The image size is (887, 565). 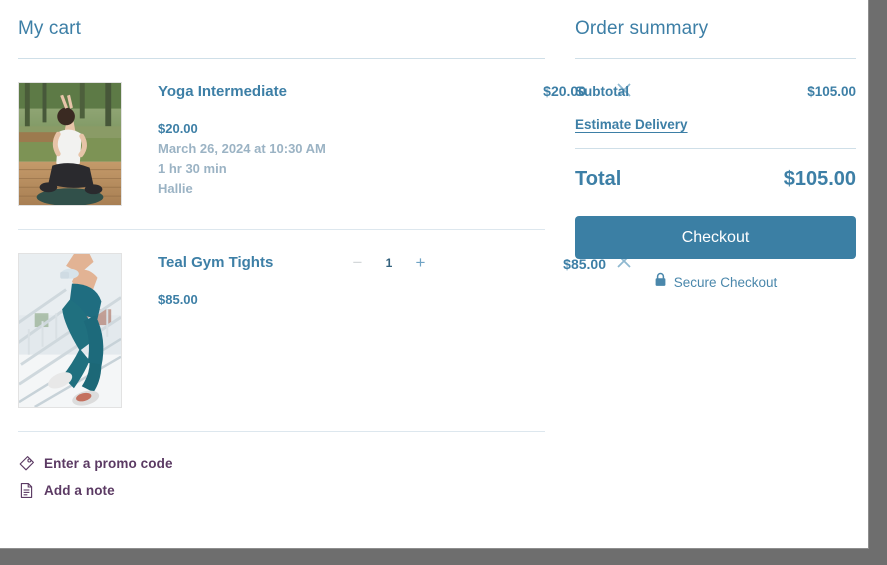 What do you see at coordinates (242, 148) in the screenshot?
I see `cart-item-datetime: March 26, 2024 at 10:30 AM` at bounding box center [242, 148].